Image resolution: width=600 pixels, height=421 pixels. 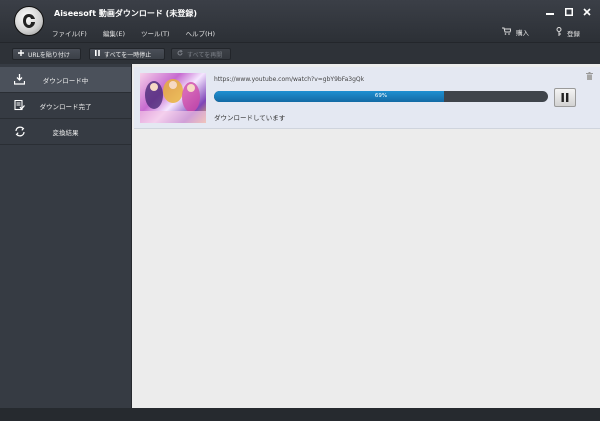 I want to click on sidebar-item-label: ダウンロード中, so click(x=65, y=80).